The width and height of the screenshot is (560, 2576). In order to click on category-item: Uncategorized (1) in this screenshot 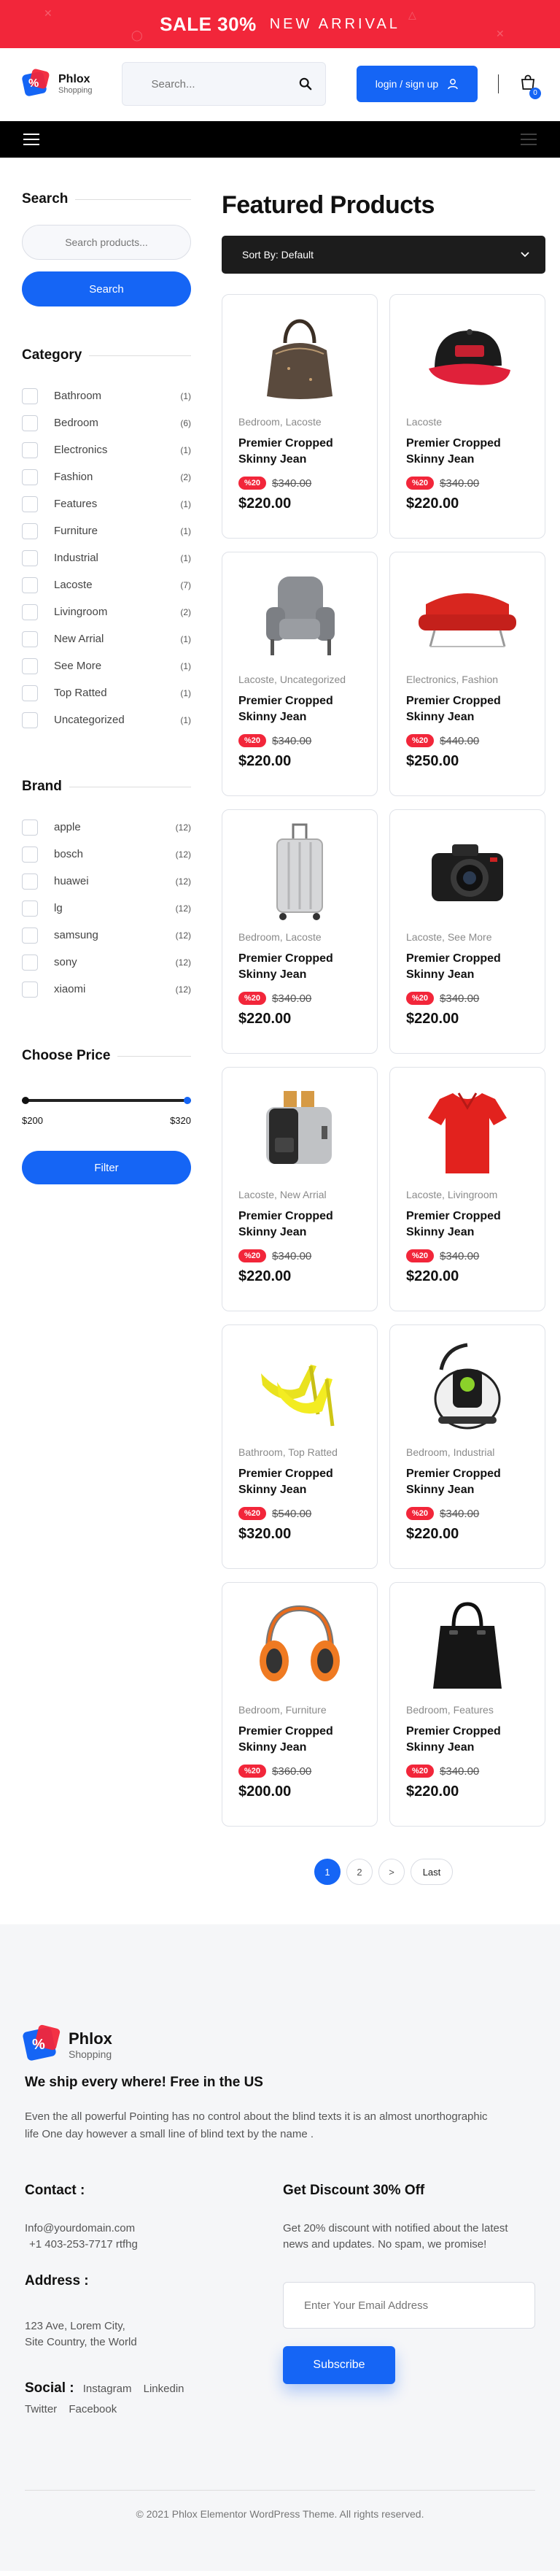, I will do `click(106, 719)`.